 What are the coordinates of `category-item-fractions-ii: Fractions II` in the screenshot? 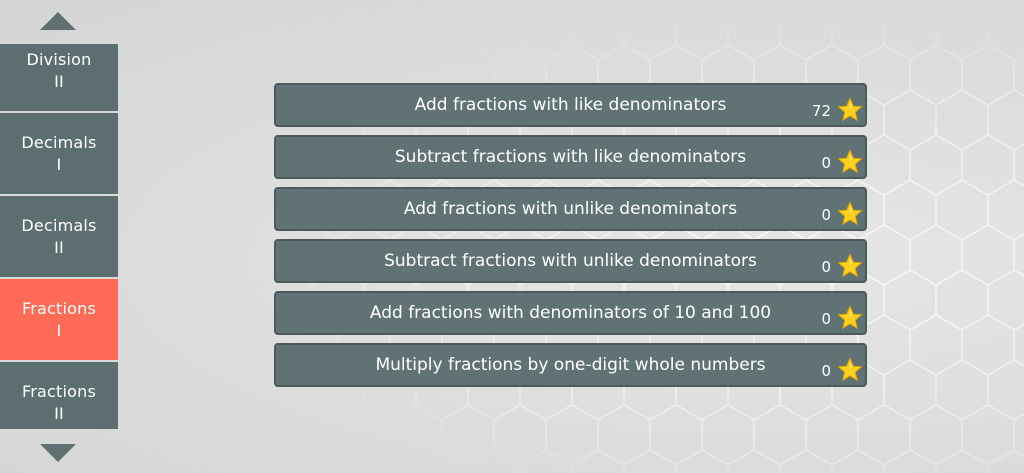 It's located at (59, 395).